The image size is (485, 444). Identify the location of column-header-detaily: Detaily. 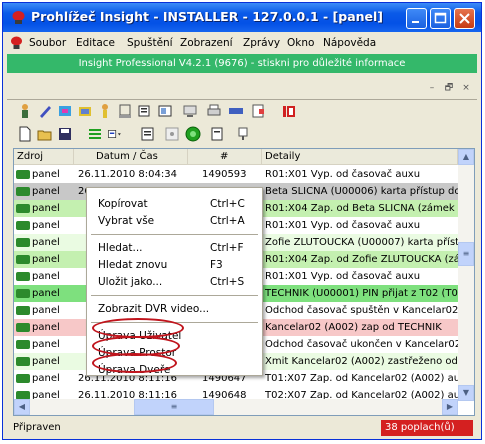
(360, 157).